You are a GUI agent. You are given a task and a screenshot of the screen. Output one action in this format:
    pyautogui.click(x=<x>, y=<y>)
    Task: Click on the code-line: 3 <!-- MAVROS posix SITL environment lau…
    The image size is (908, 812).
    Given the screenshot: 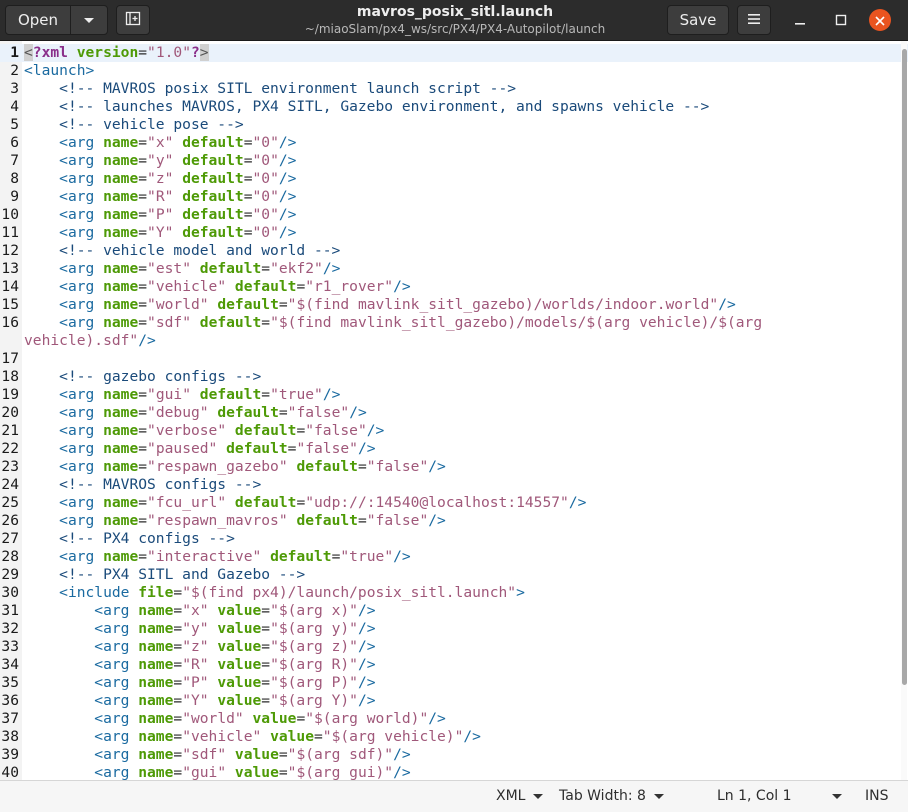 What is the action you would take?
    pyautogui.click(x=454, y=89)
    